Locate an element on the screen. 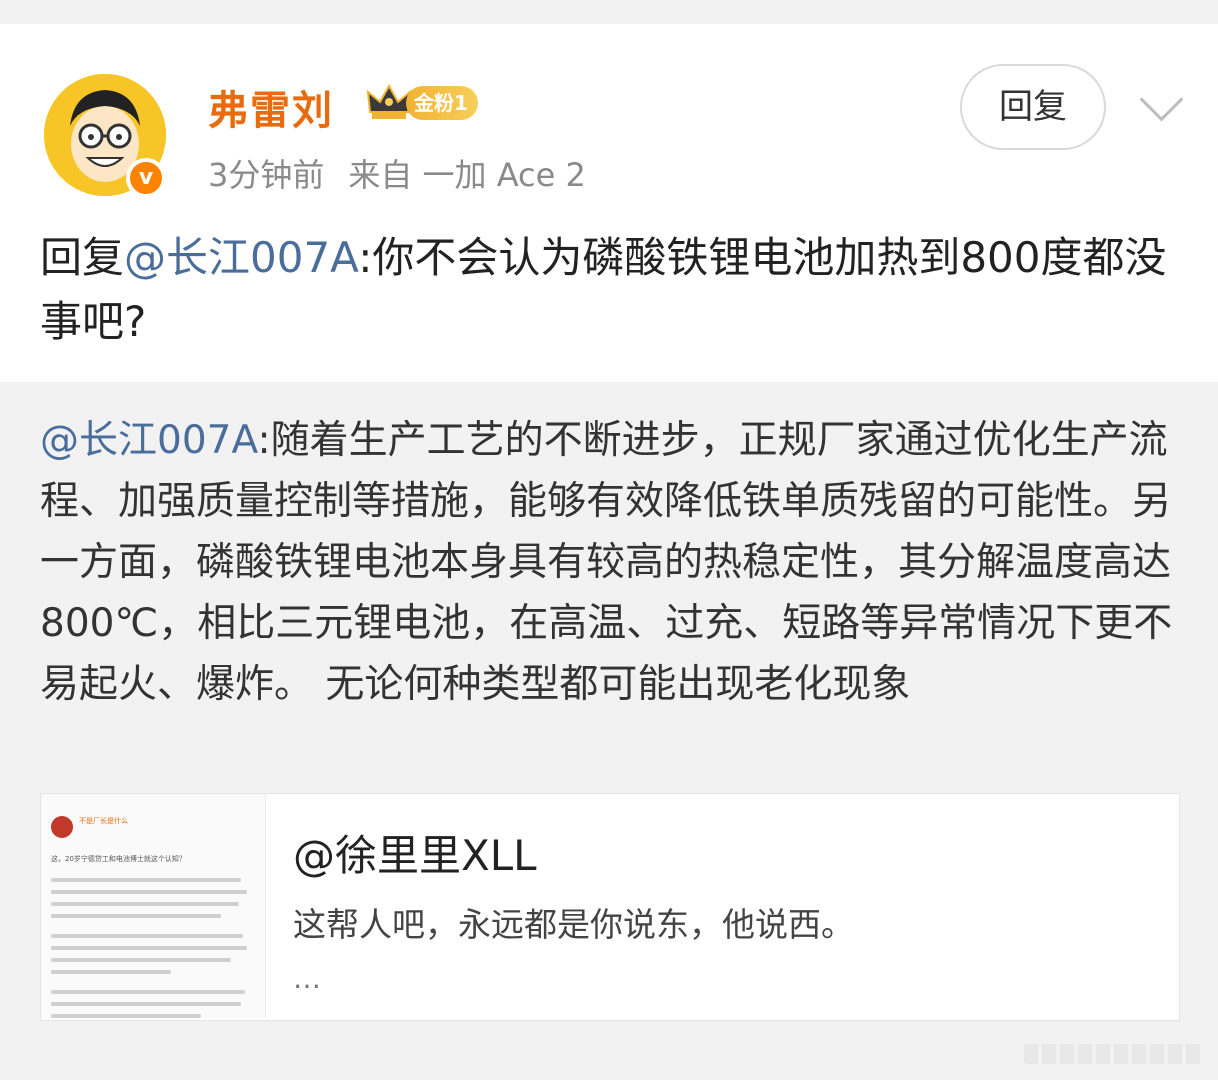  post-time: 3分钟前 is located at coordinates (266, 175).